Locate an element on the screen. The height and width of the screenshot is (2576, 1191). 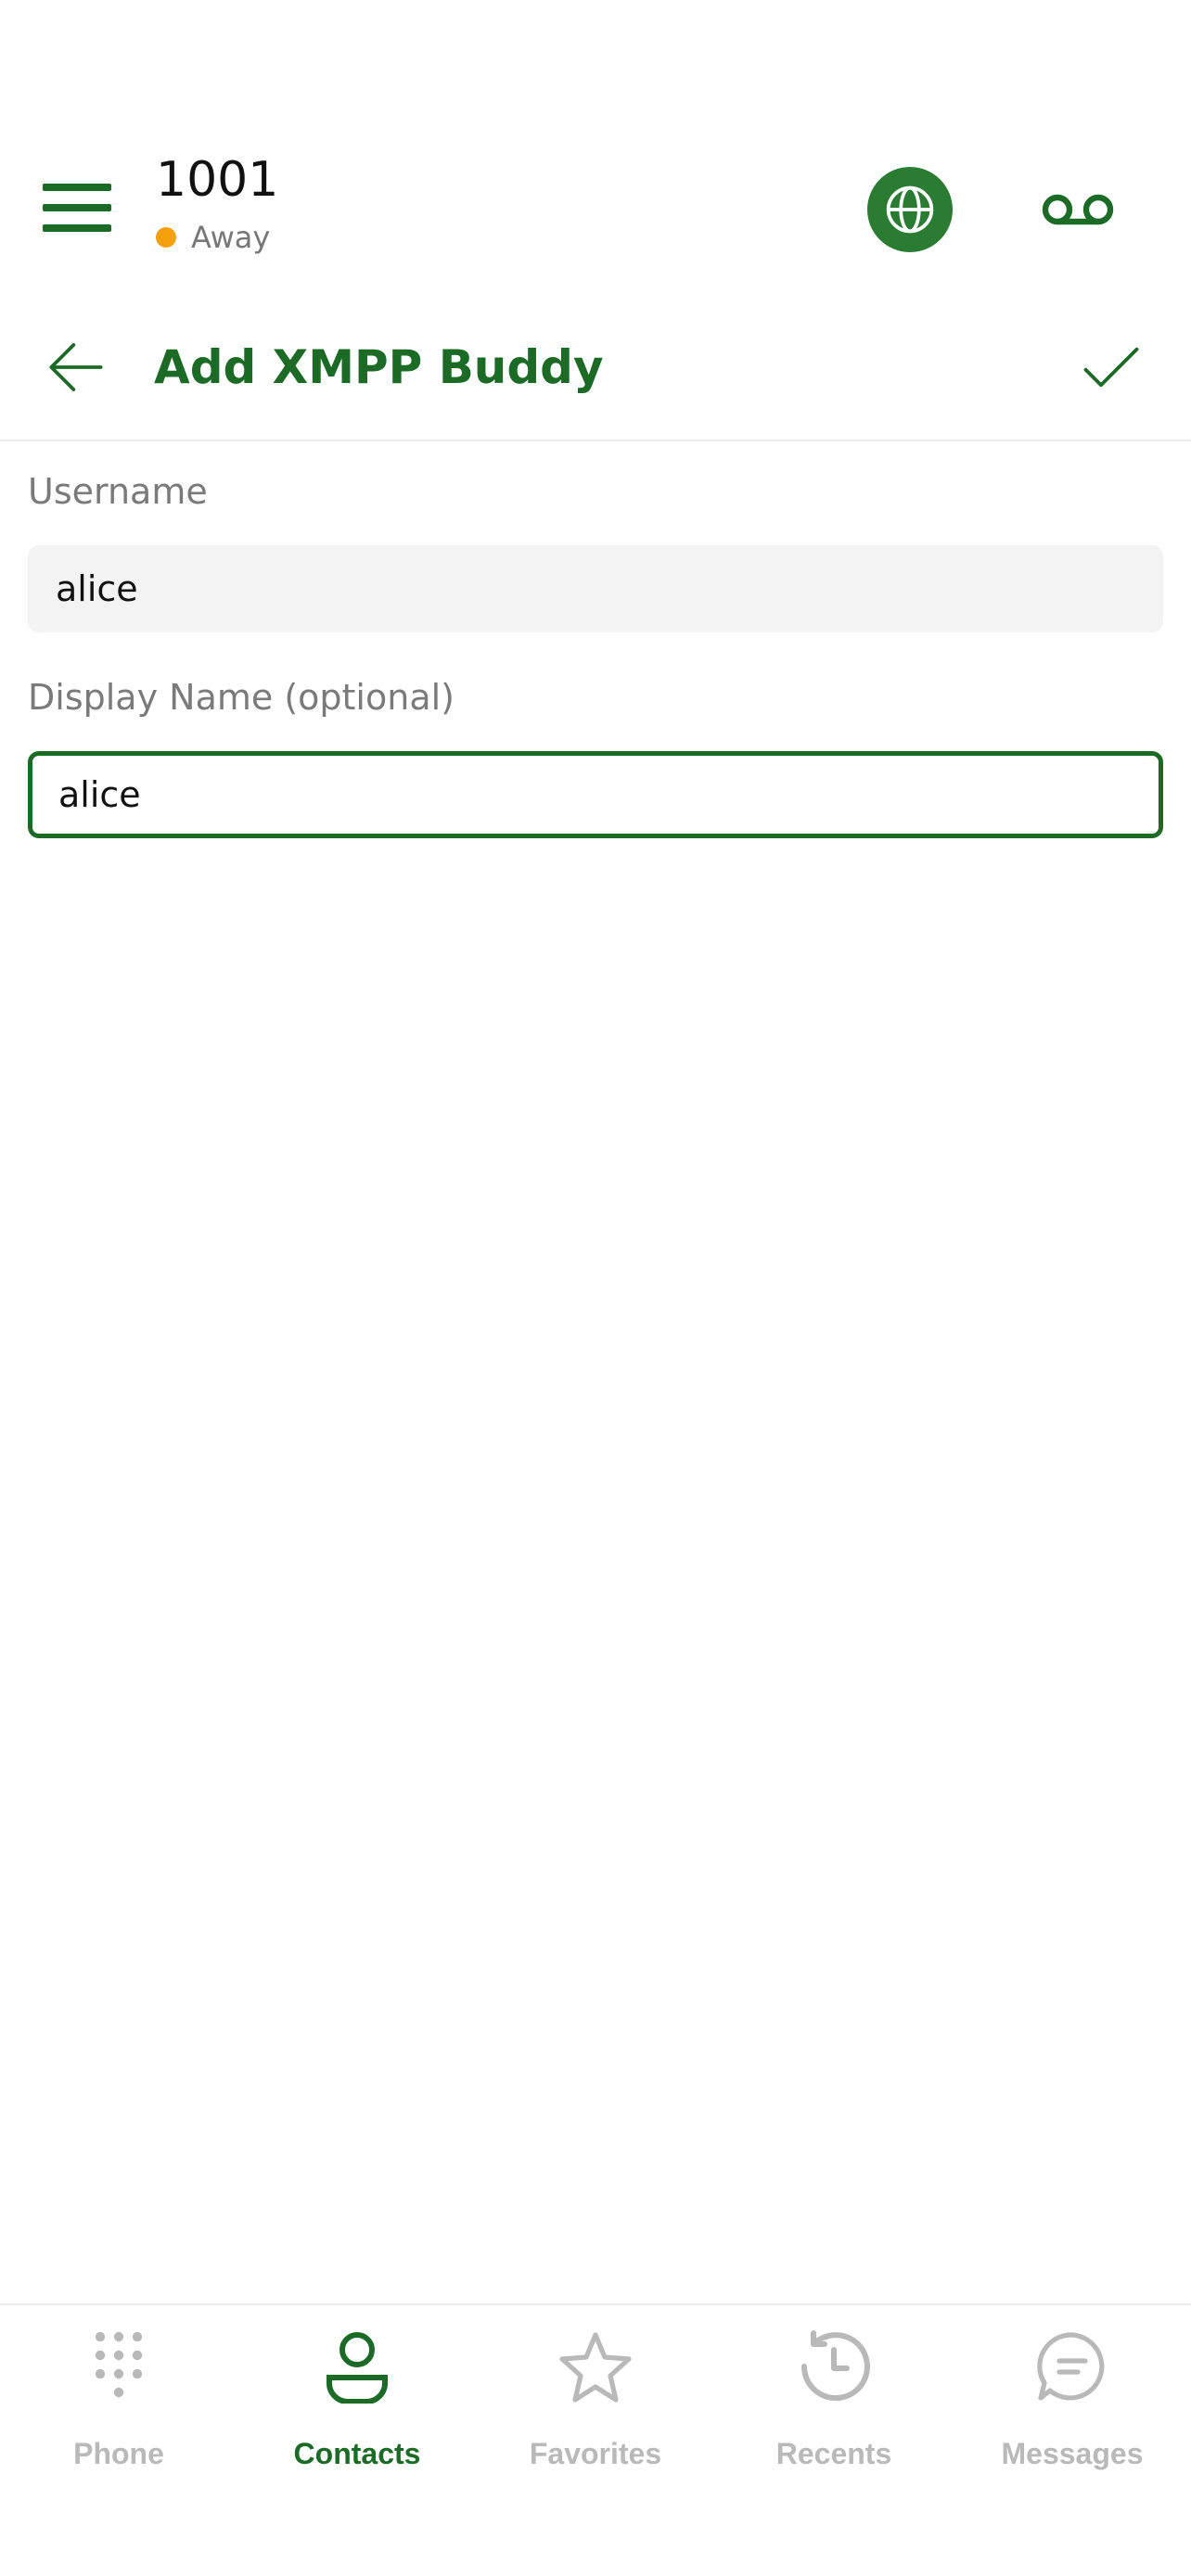
username-input is located at coordinates (595, 588).